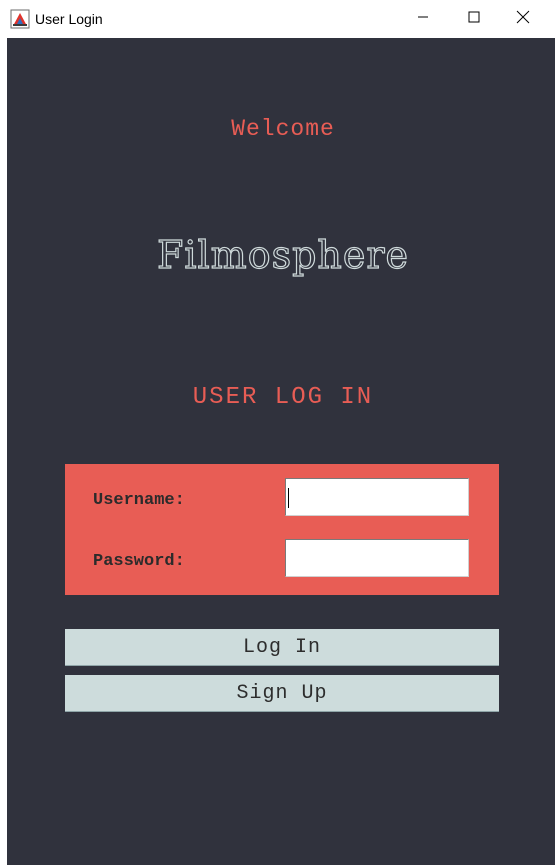 This screenshot has width=555, height=865. What do you see at coordinates (283, 397) in the screenshot?
I see `login-heading: USER LOG IN` at bounding box center [283, 397].